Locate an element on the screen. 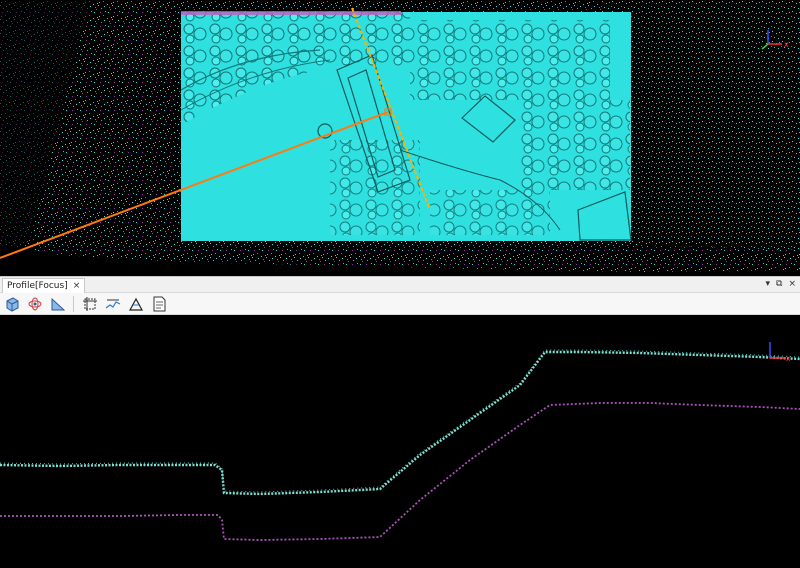 The width and height of the screenshot is (800, 568). terrain-triangle-icon is located at coordinates (135, 304).